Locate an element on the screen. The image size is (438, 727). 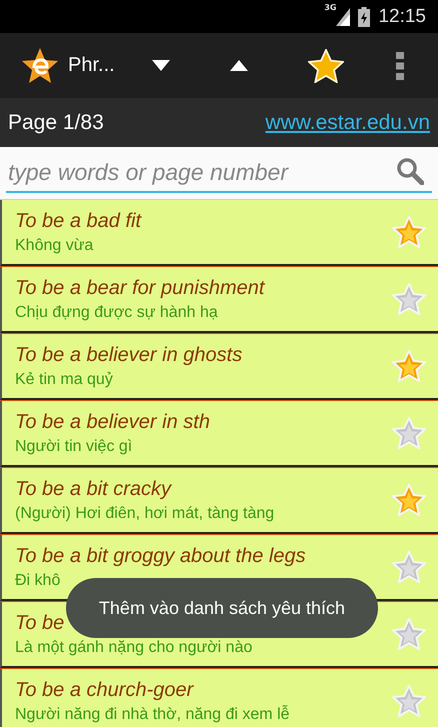
phrase-row: To be a believer in sth Người tin việc gì is located at coordinates (219, 434).